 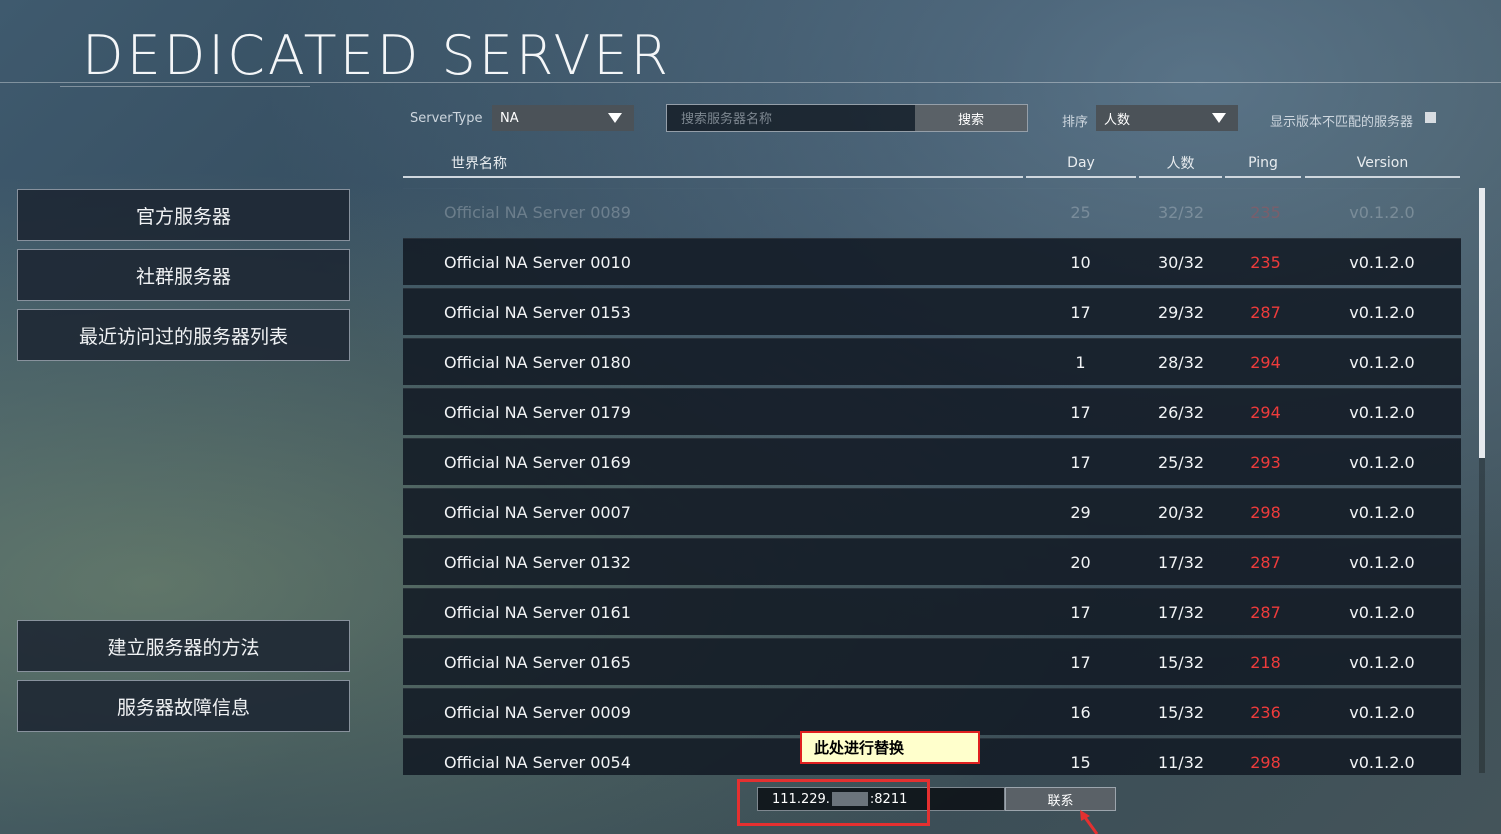 I want to click on server-players: 26/32, so click(x=1181, y=412).